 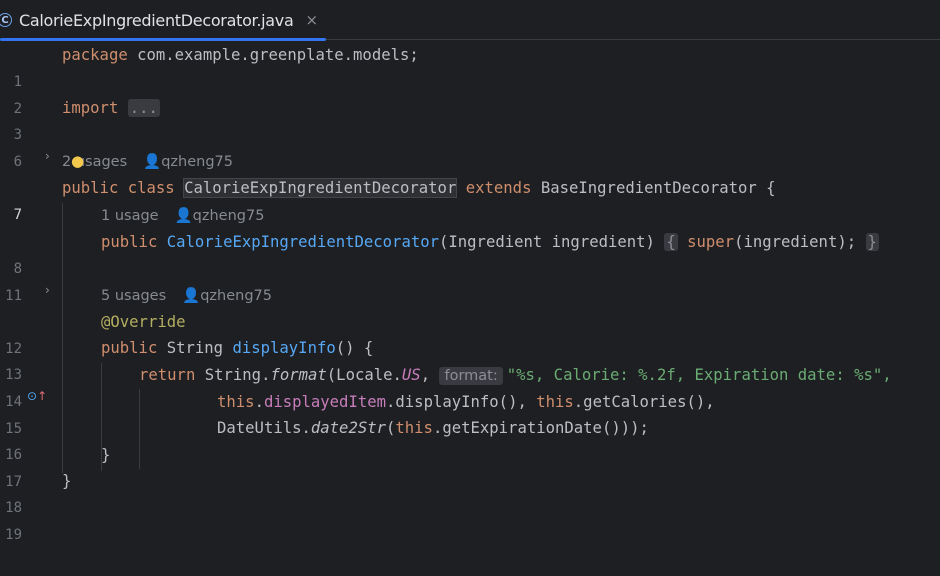 What do you see at coordinates (13, 296) in the screenshot?
I see `line-number: 11` at bounding box center [13, 296].